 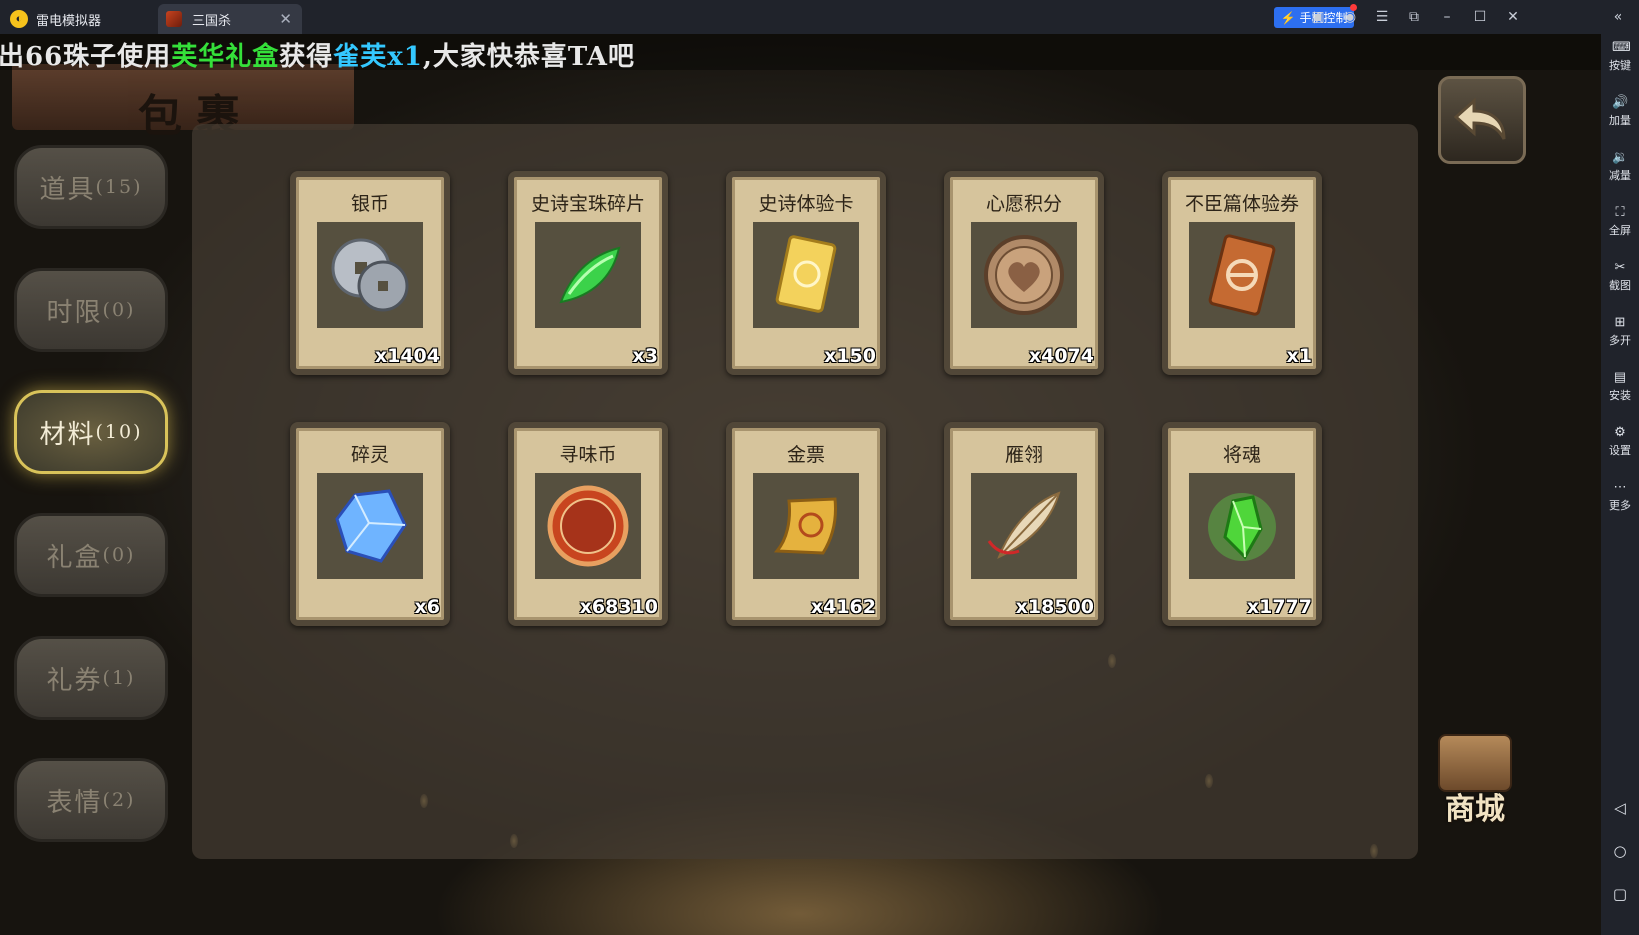 I want to click on apk-install-icon: ▤, so click(x=1620, y=376).